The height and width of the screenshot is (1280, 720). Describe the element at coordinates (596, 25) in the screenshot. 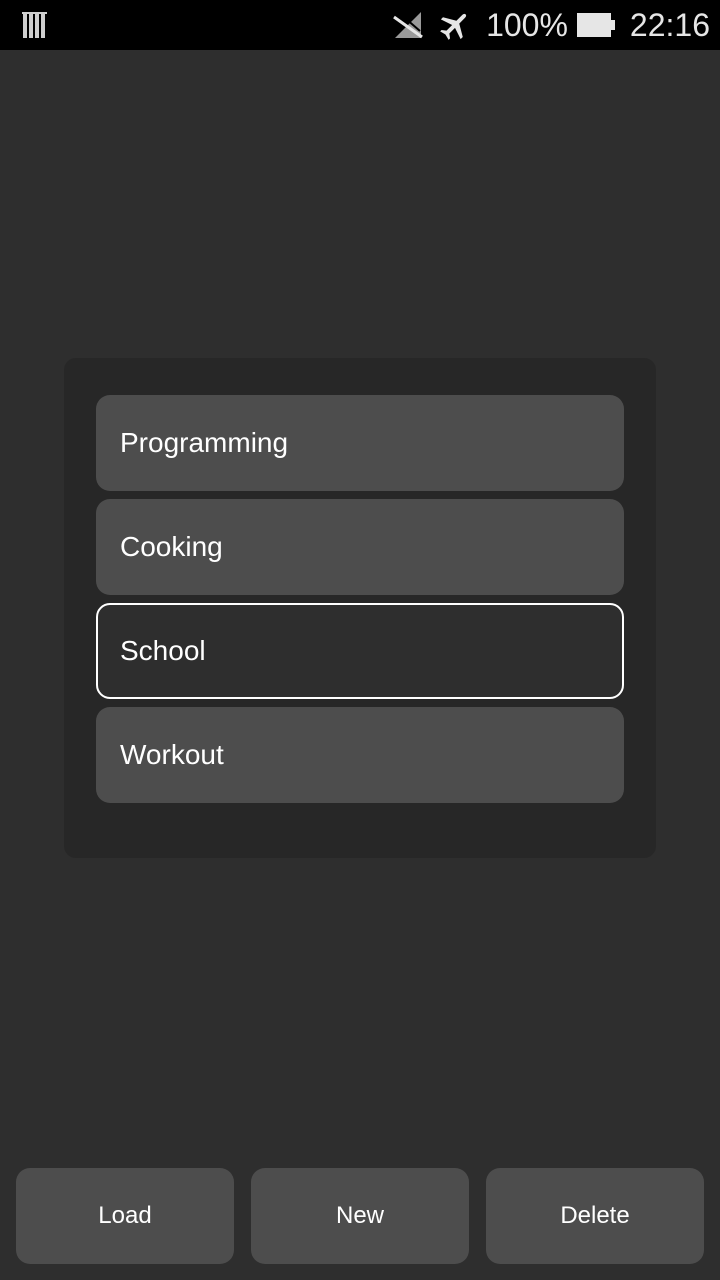

I see `battery-icon` at that location.